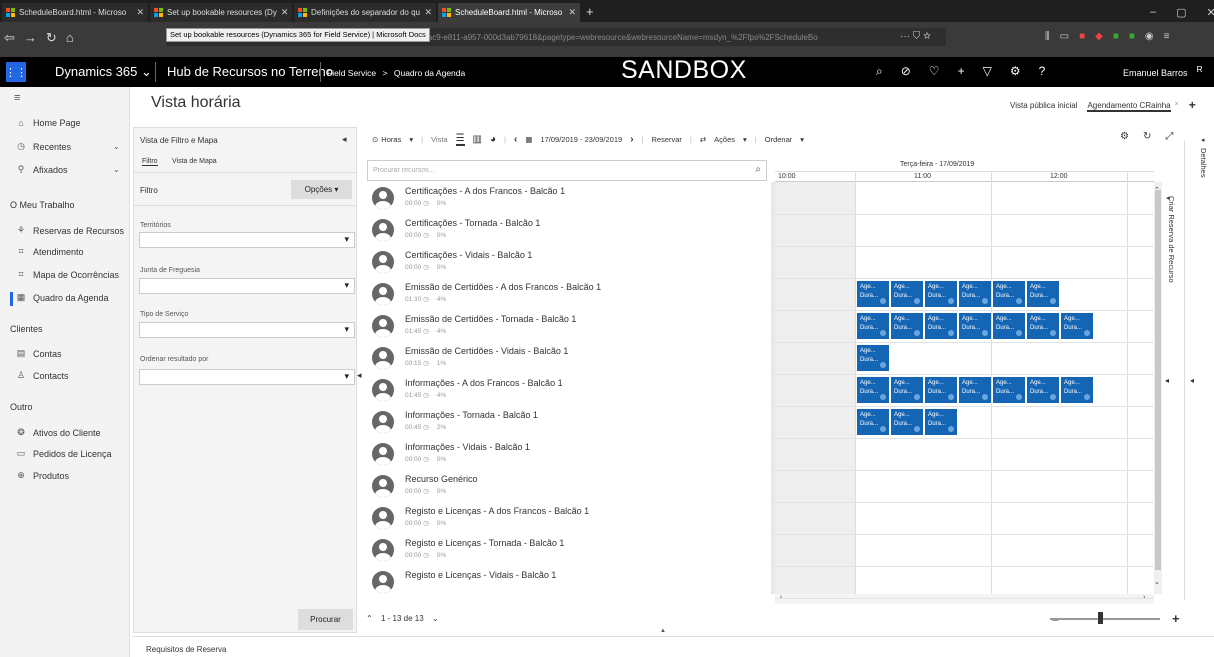 Image resolution: width=1214 pixels, height=657 pixels. What do you see at coordinates (369, 618) in the screenshot?
I see `chevron-up-icon: ⌃` at bounding box center [369, 618].